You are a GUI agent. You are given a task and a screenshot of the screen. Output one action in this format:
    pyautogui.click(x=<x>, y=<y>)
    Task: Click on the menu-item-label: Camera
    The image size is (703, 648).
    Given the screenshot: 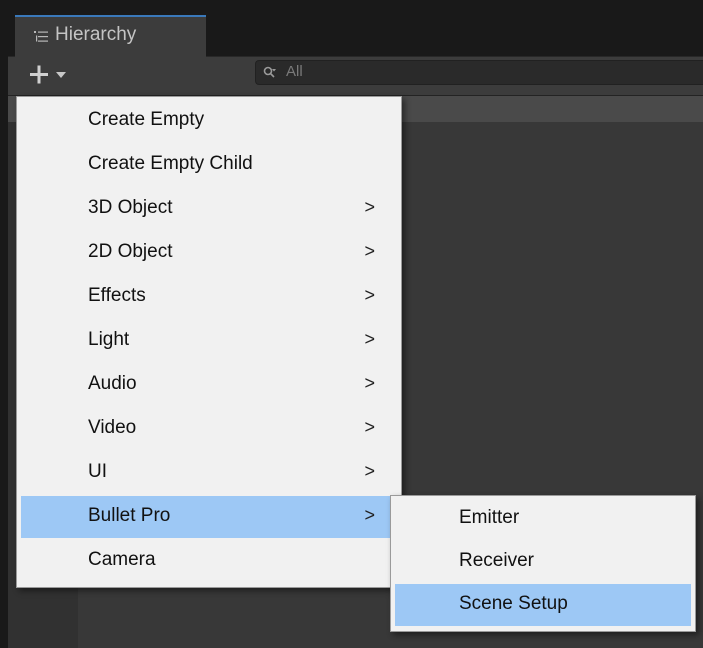 What is the action you would take?
    pyautogui.click(x=122, y=559)
    